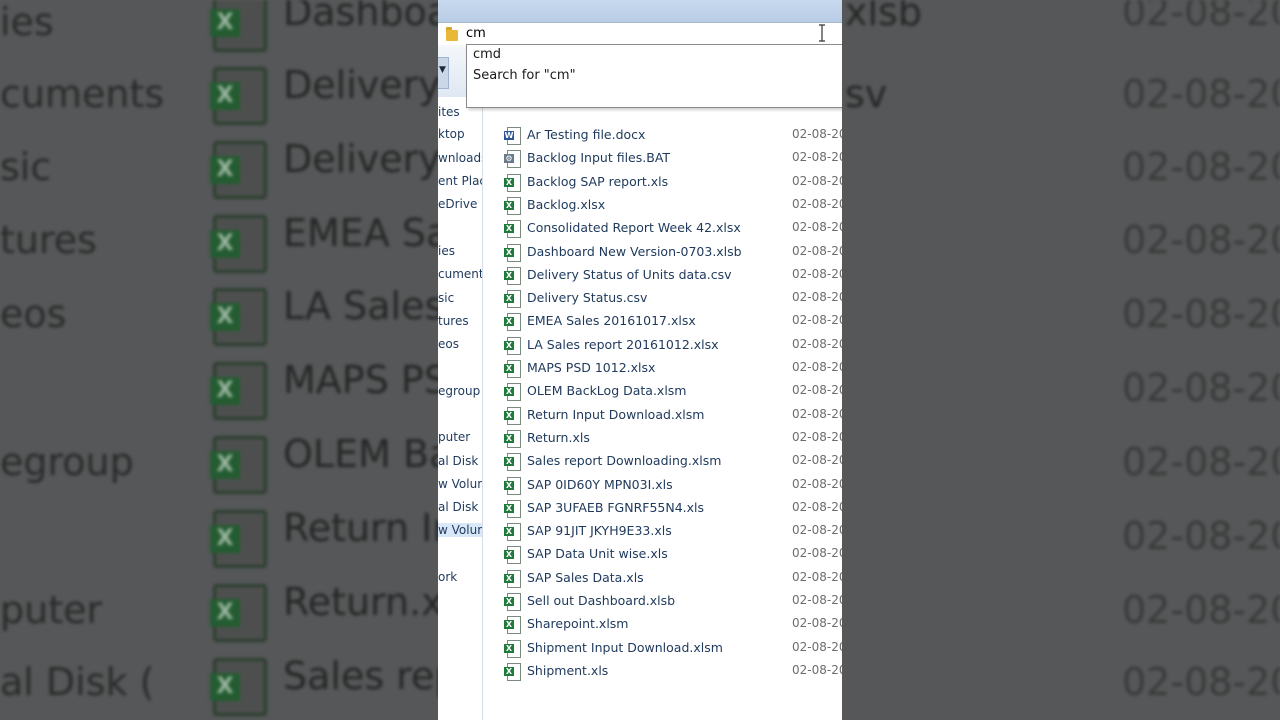 The image size is (1280, 720). Describe the element at coordinates (67, 462) in the screenshot. I see `bg-sidebar-item: egroup` at that location.